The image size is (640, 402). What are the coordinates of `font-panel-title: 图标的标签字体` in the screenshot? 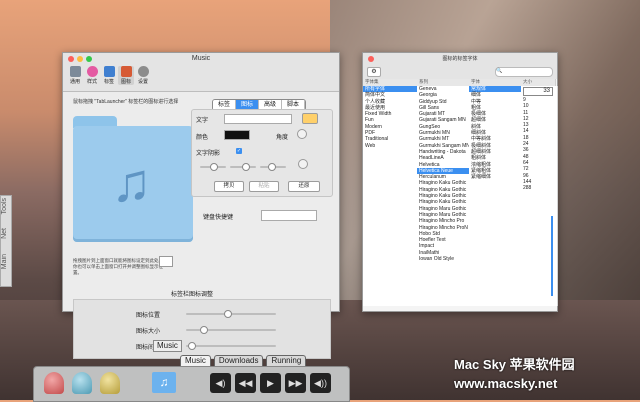 It's located at (460, 59).